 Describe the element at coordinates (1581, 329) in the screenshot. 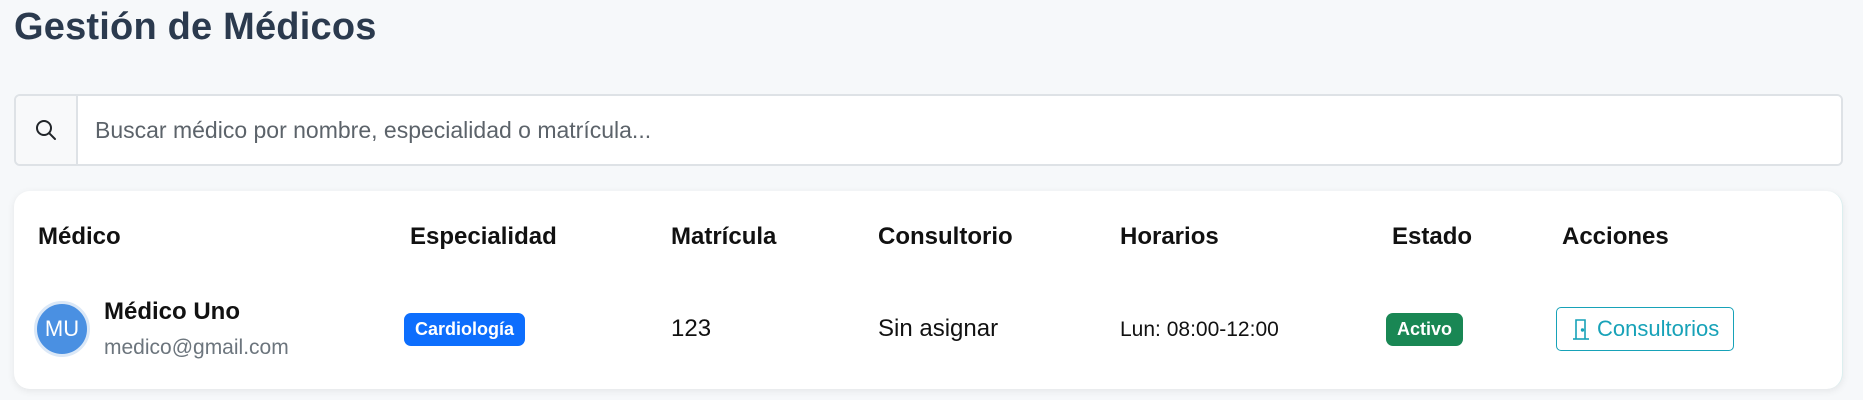

I see `door-icon` at that location.